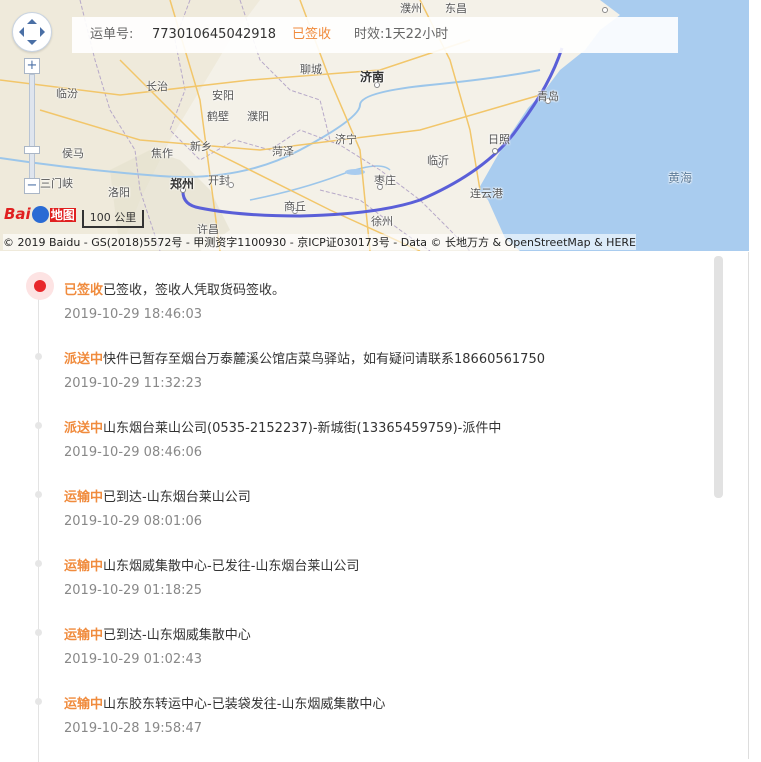  I want to click on event-time: 2019-10-29 08:46:06, so click(133, 452).